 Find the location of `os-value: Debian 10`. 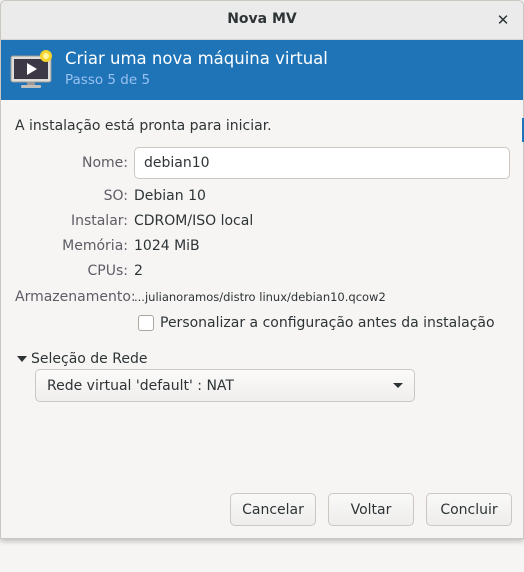

os-value: Debian 10 is located at coordinates (170, 196).